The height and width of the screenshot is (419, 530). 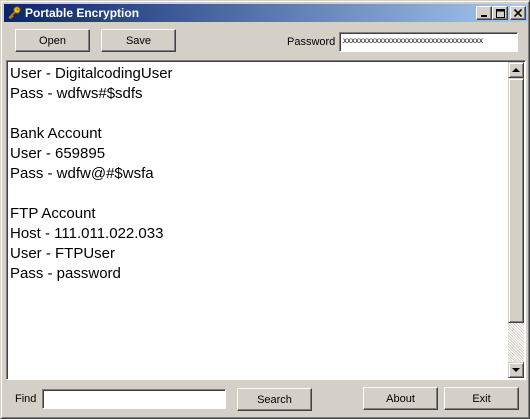 I want to click on scroll-down-button, so click(x=516, y=370).